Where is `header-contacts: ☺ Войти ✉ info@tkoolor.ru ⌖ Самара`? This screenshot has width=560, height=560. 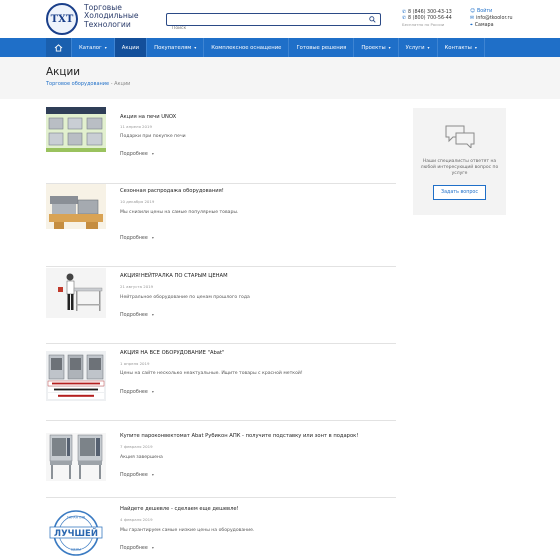
header-contacts: ☺ Войти ✉ info@tkoolor.ru ⌖ Самара is located at coordinates (491, 18).